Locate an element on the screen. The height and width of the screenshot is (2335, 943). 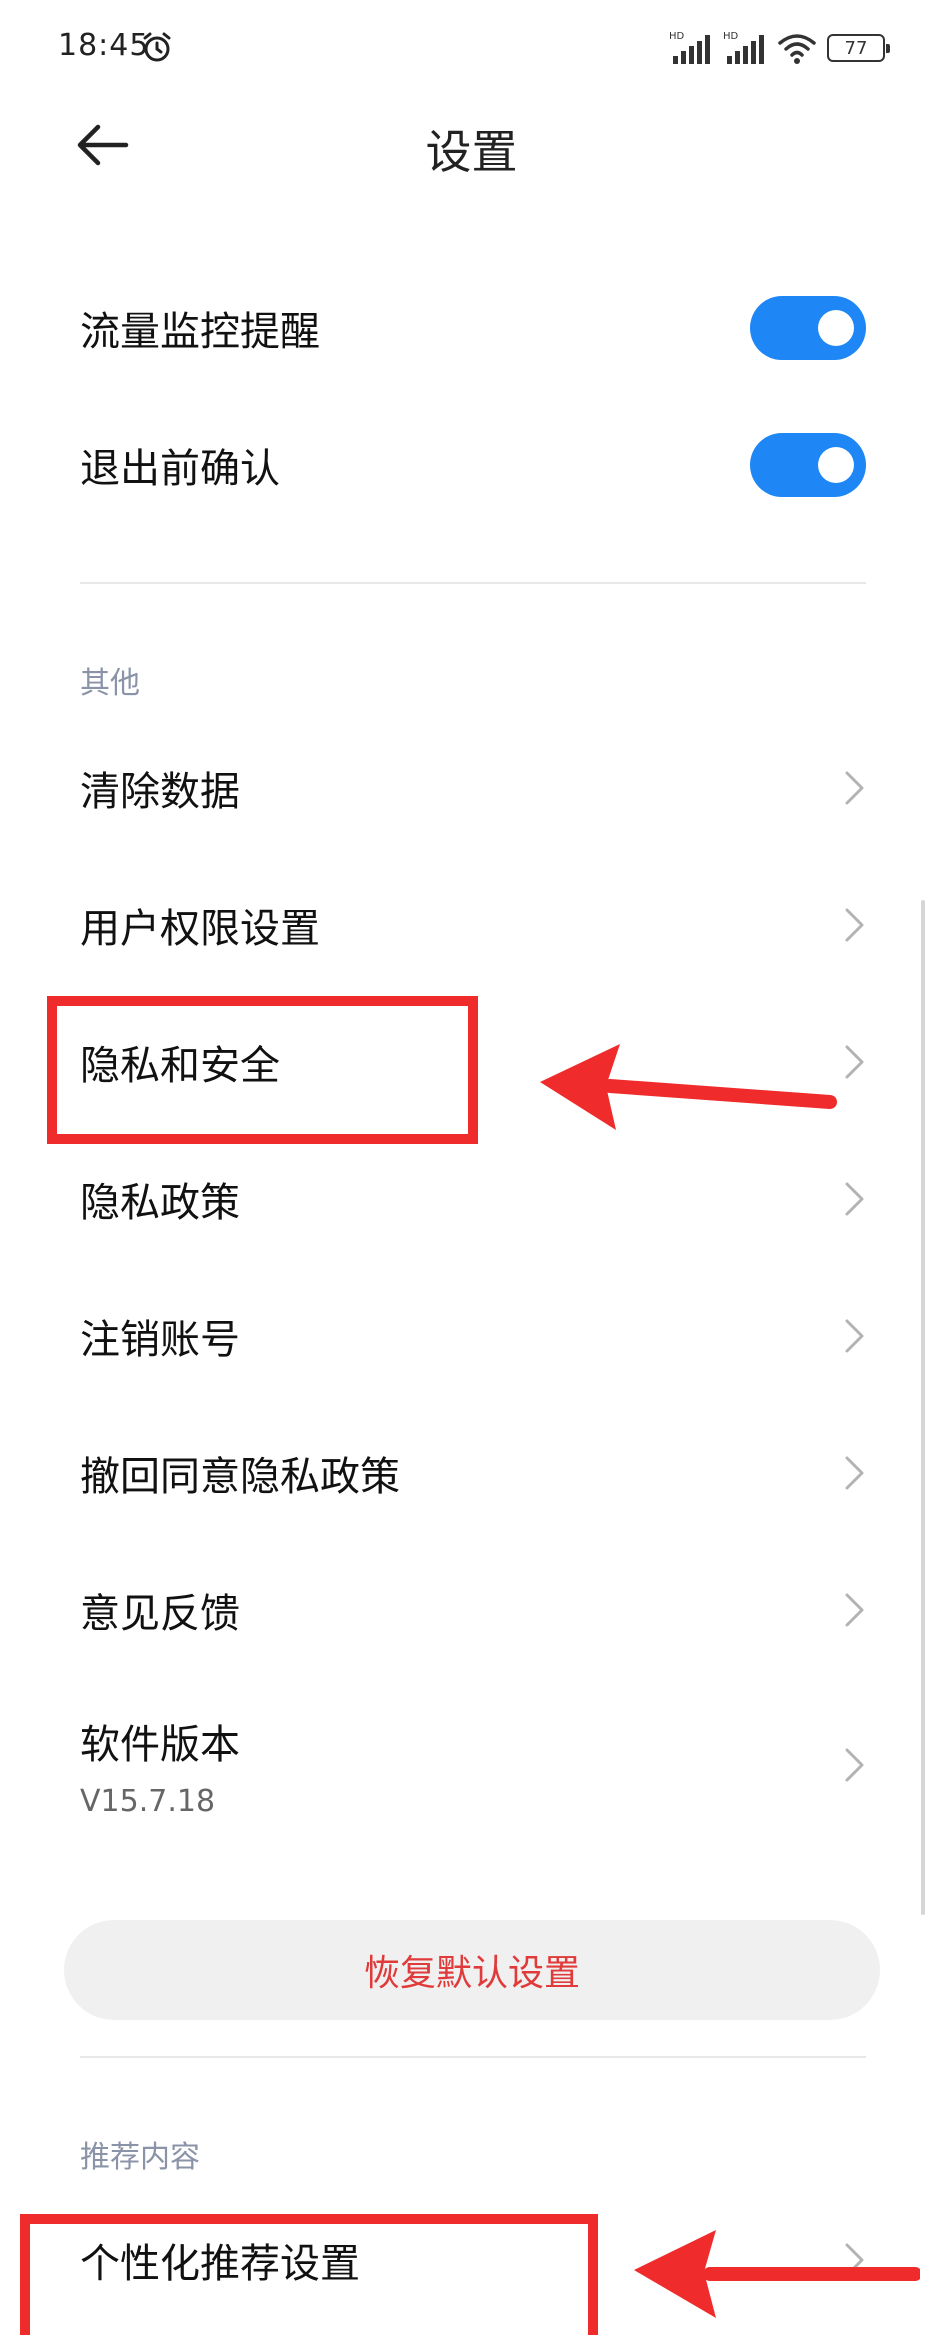
header: 设置 is located at coordinates (471, 145).